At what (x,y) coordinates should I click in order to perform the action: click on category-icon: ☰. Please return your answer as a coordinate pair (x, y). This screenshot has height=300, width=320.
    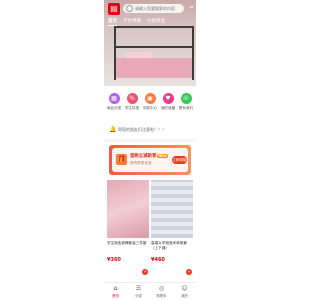
    Looking at the image, I should click on (138, 288).